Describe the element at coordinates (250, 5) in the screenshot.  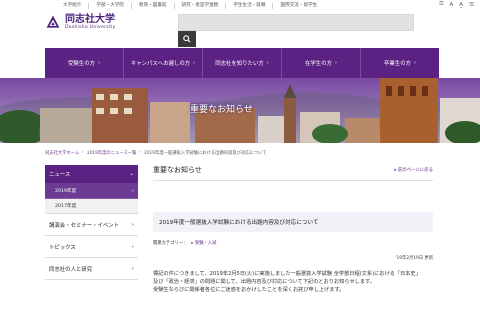
I see `utility-link-student-life: 学生生活・就職` at that location.